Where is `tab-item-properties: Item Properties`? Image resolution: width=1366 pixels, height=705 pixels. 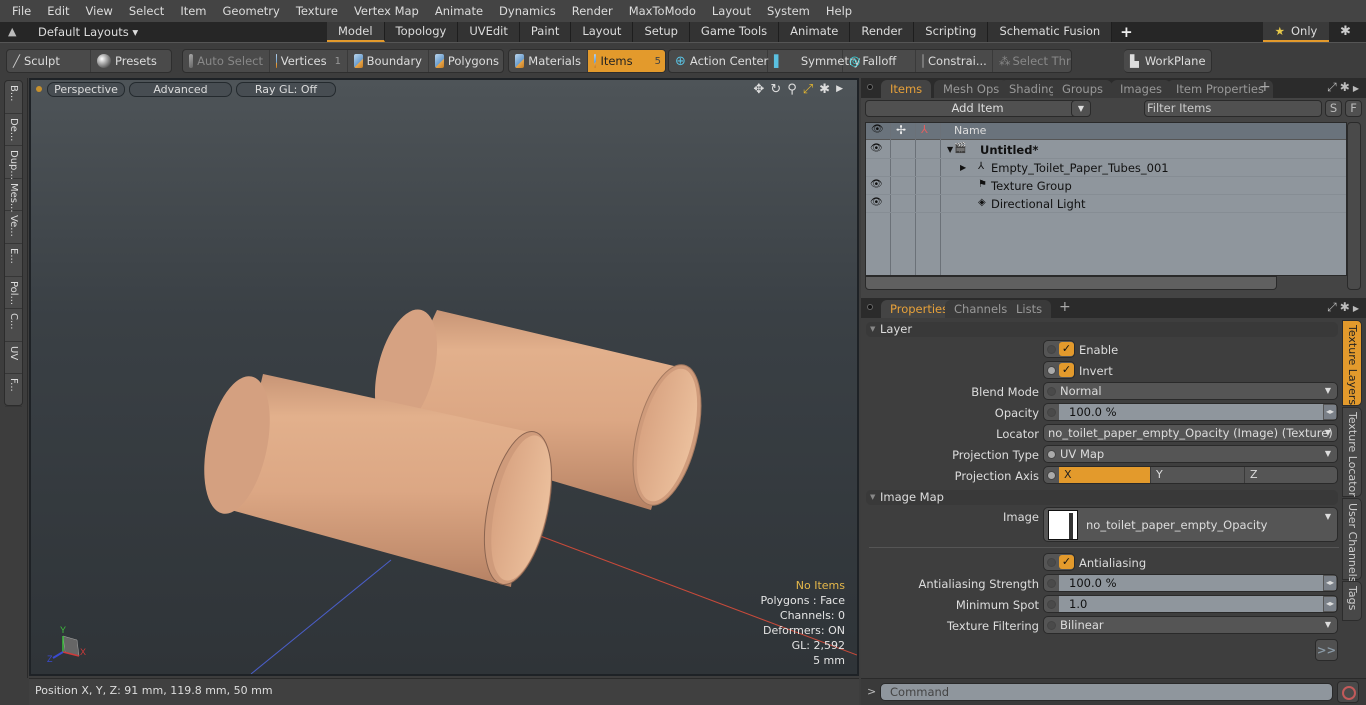 tab-item-properties: Item Properties is located at coordinates (1220, 89).